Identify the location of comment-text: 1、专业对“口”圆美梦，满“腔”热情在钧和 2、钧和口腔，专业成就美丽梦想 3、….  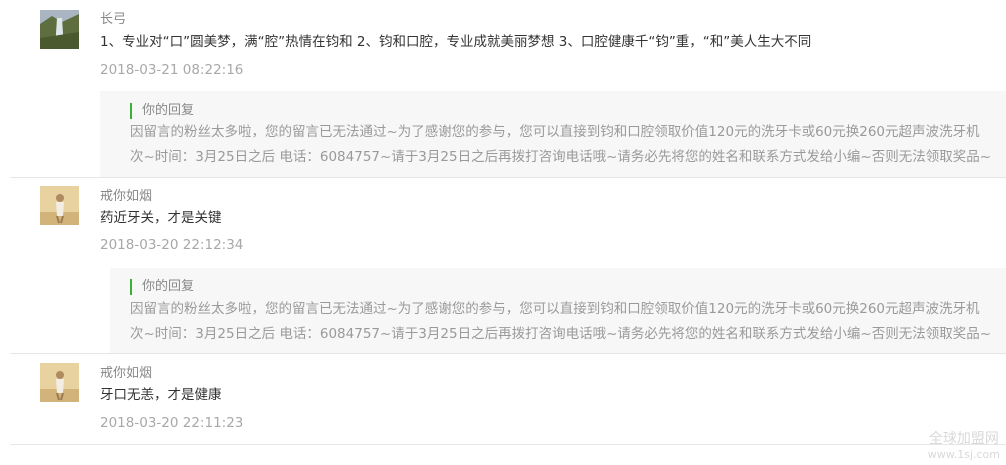
(456, 42).